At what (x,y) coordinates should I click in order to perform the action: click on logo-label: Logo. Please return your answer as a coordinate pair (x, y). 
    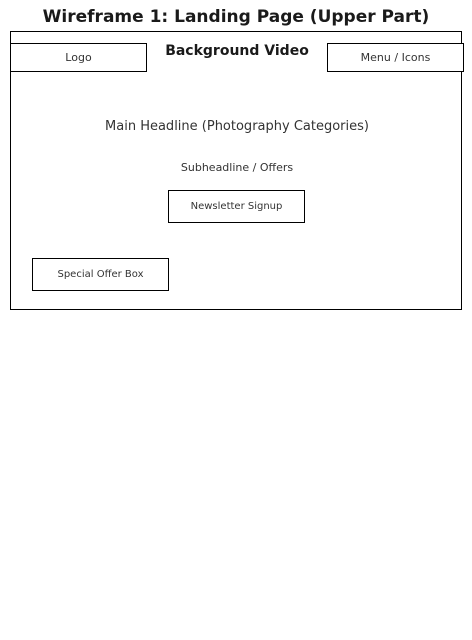
    Looking at the image, I should click on (78, 57).